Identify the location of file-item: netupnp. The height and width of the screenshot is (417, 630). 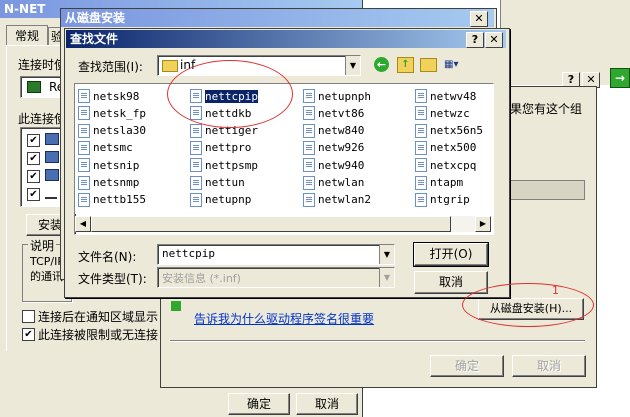
(220, 200).